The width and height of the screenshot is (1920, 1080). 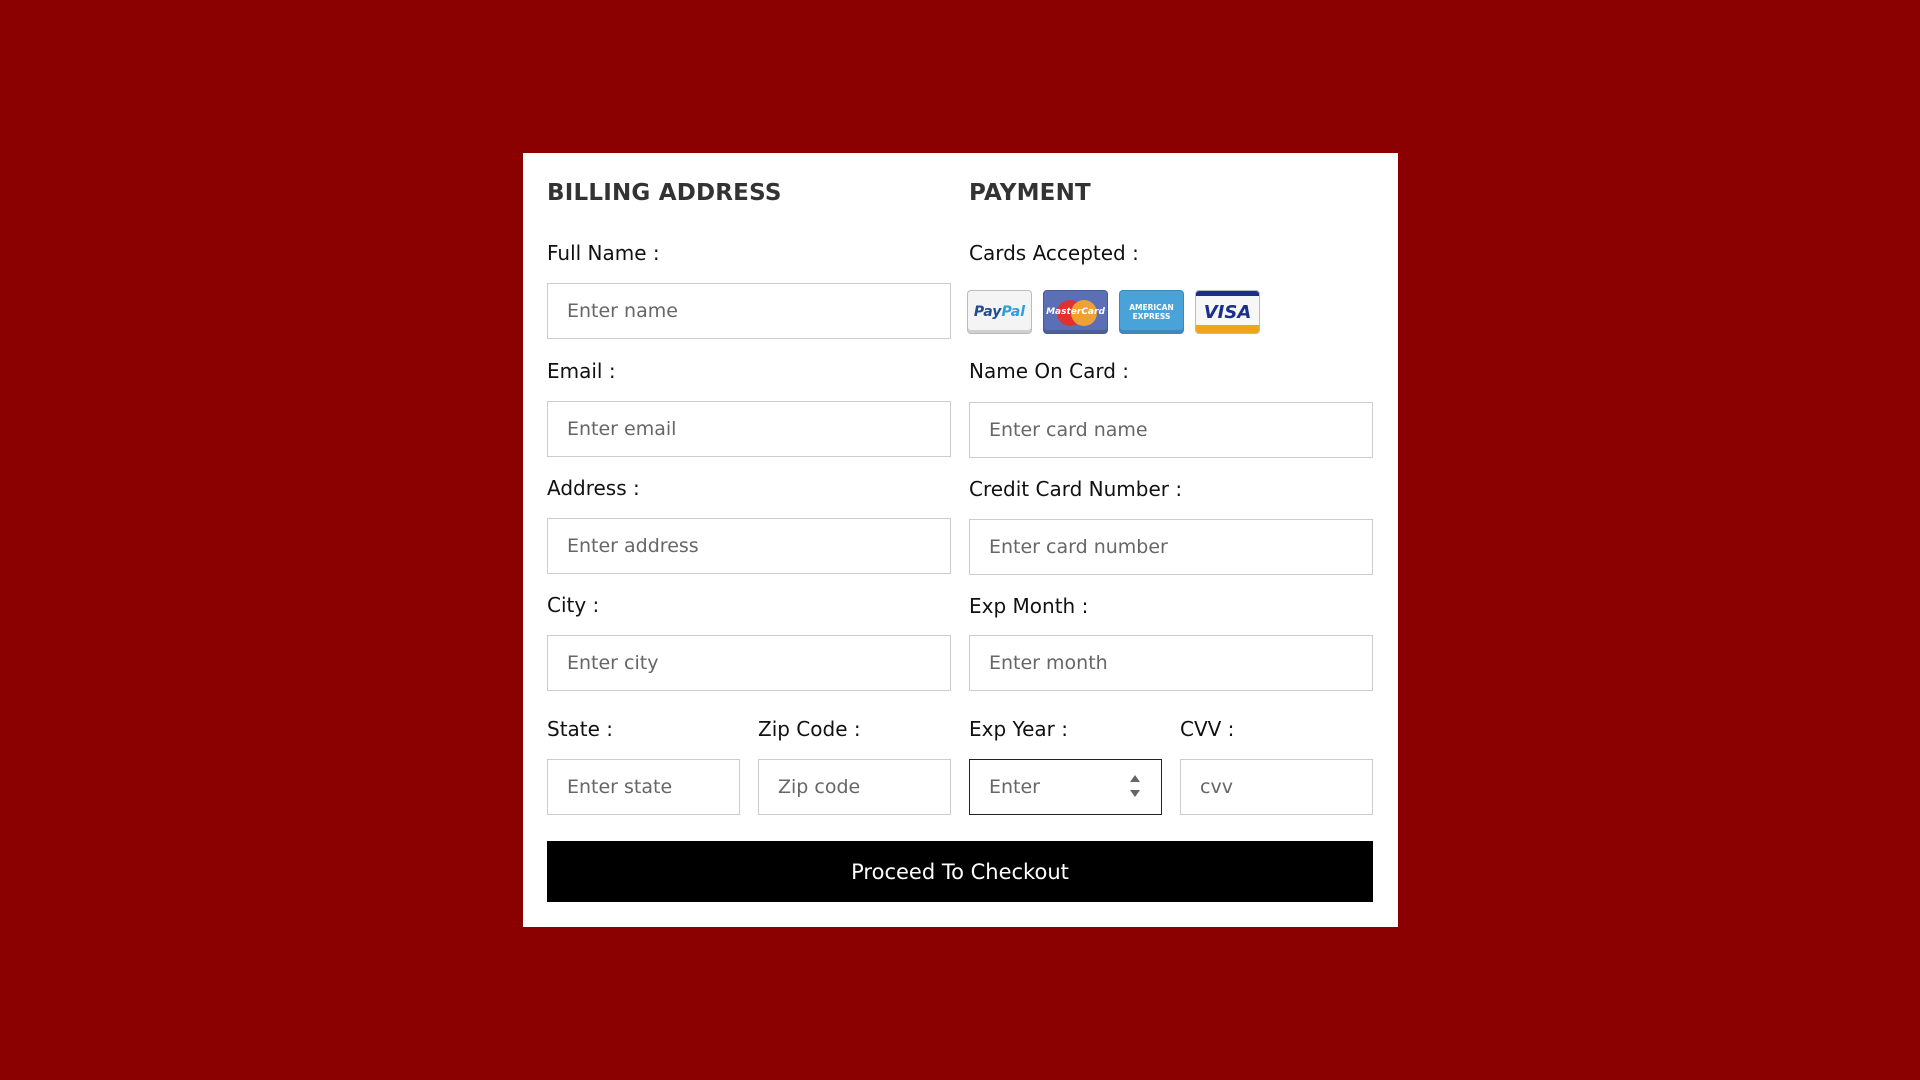 What do you see at coordinates (1151, 307) in the screenshot?
I see `amex-text-american: AMERICAN` at bounding box center [1151, 307].